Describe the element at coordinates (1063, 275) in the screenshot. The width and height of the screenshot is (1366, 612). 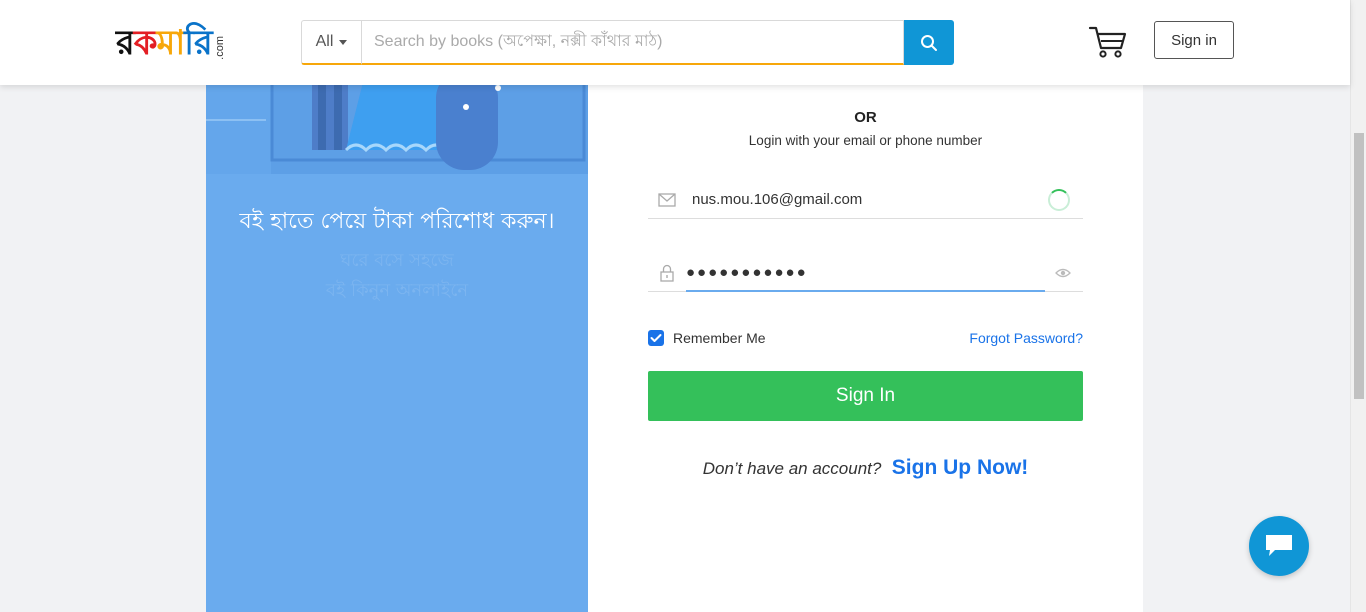
I see `eye-icon` at that location.